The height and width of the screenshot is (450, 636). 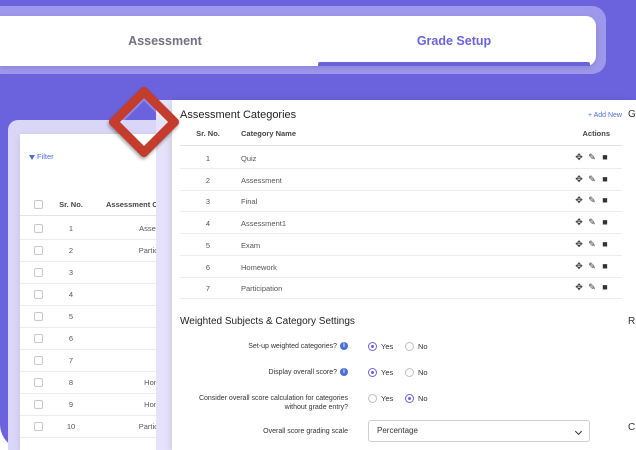 What do you see at coordinates (259, 267) in the screenshot?
I see `row-category-name: Homework` at bounding box center [259, 267].